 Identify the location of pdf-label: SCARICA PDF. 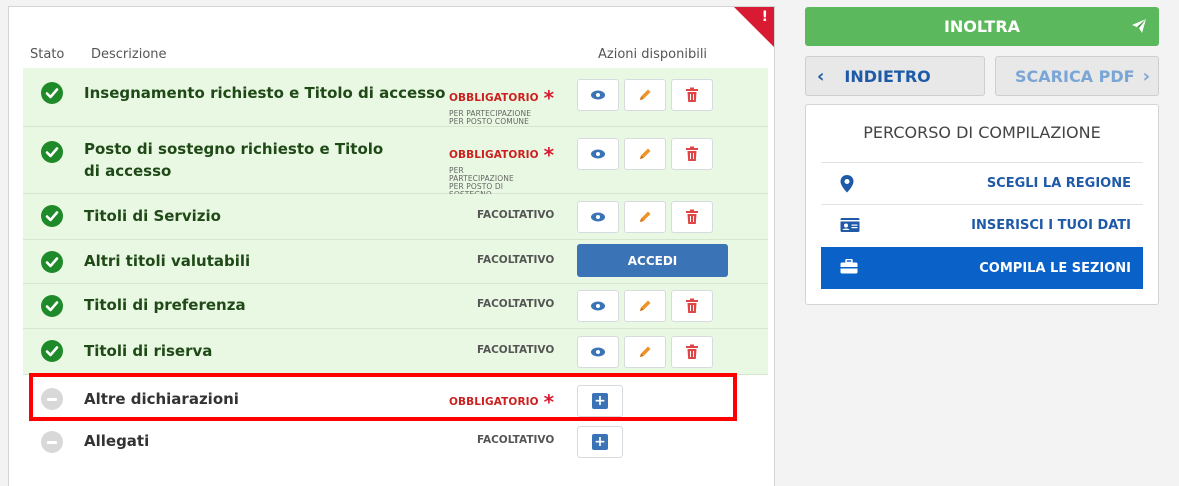
(1075, 76).